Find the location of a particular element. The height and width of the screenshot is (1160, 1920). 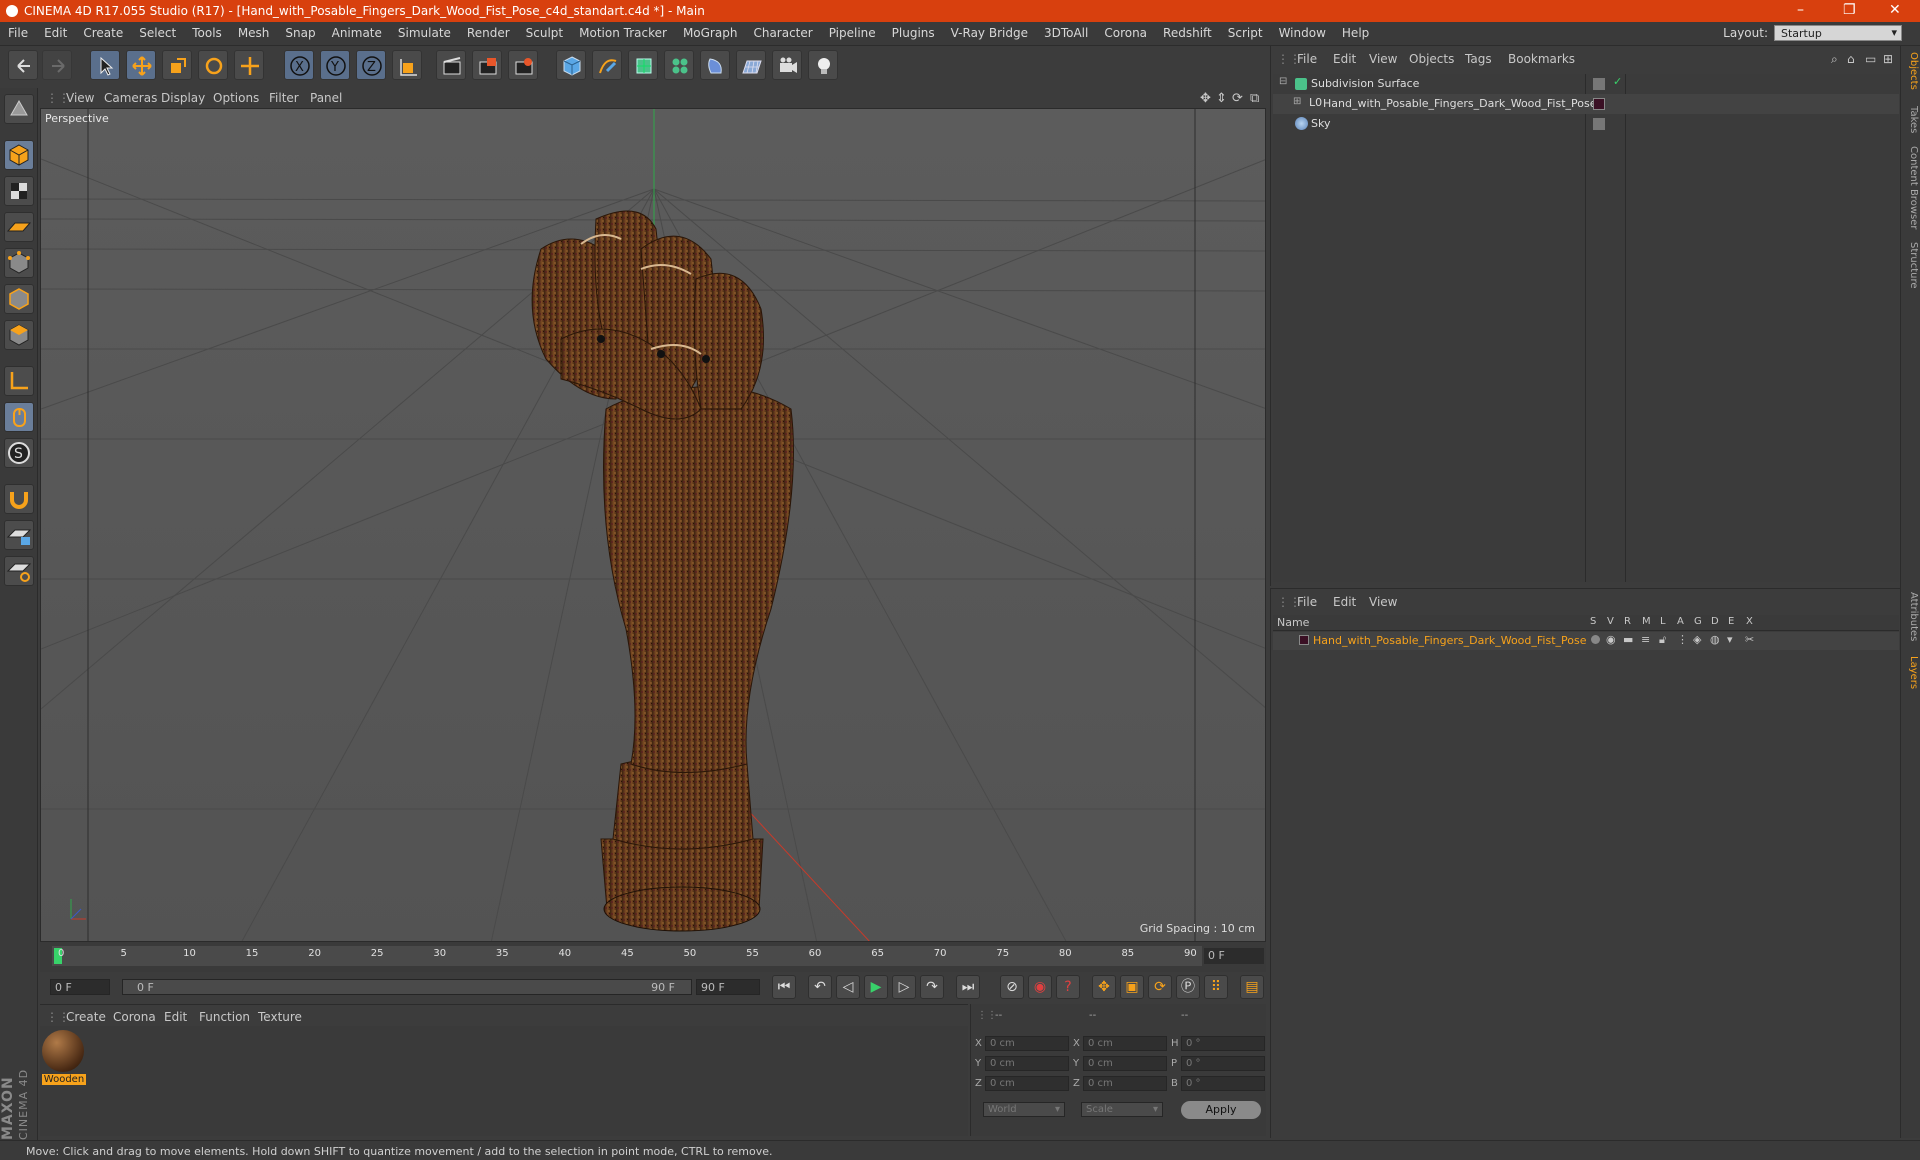

search-icon: ⌕ is located at coordinates (1834, 59).